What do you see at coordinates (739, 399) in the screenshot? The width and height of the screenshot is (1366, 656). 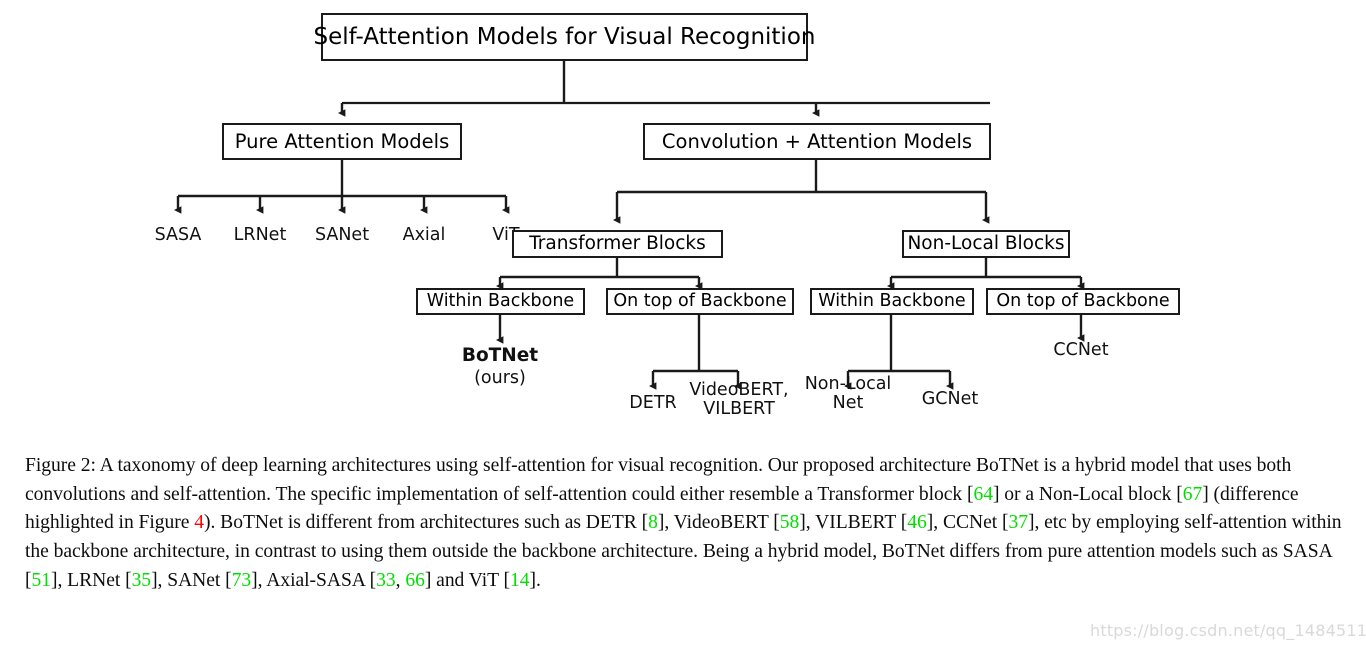 I see `leaf-videobert-vilbert: VideoBERT, VILBERT` at bounding box center [739, 399].